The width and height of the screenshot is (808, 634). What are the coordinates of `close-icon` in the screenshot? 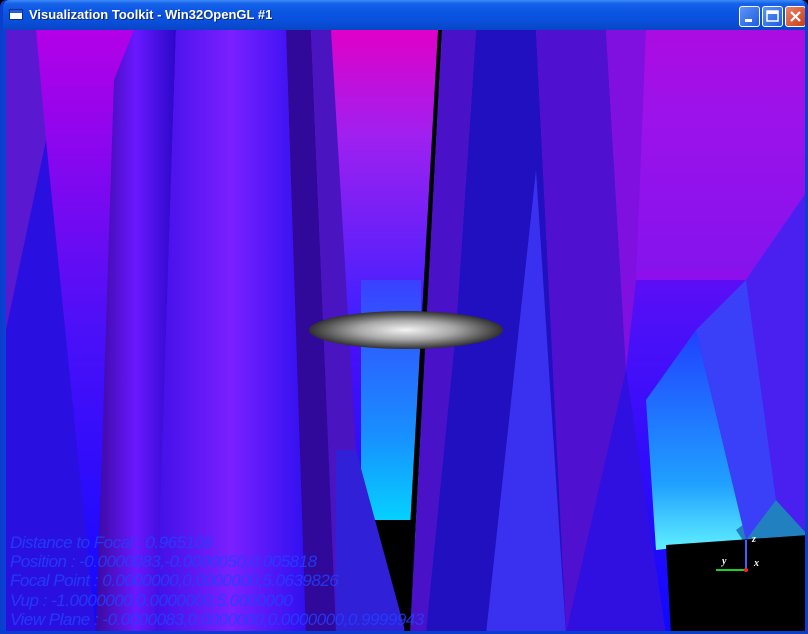 It's located at (795, 16).